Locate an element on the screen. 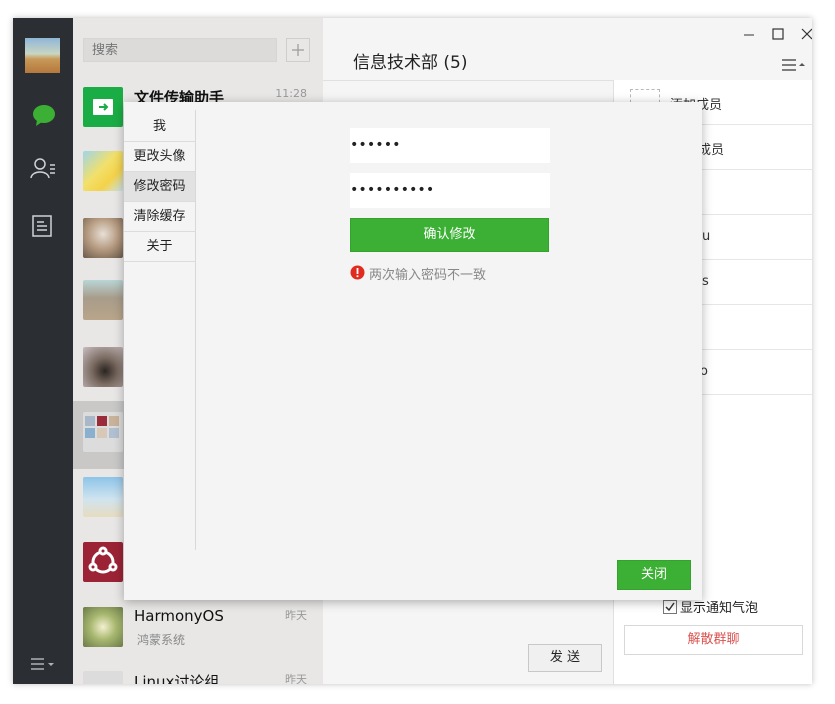  maximize-button is located at coordinates (778, 34).